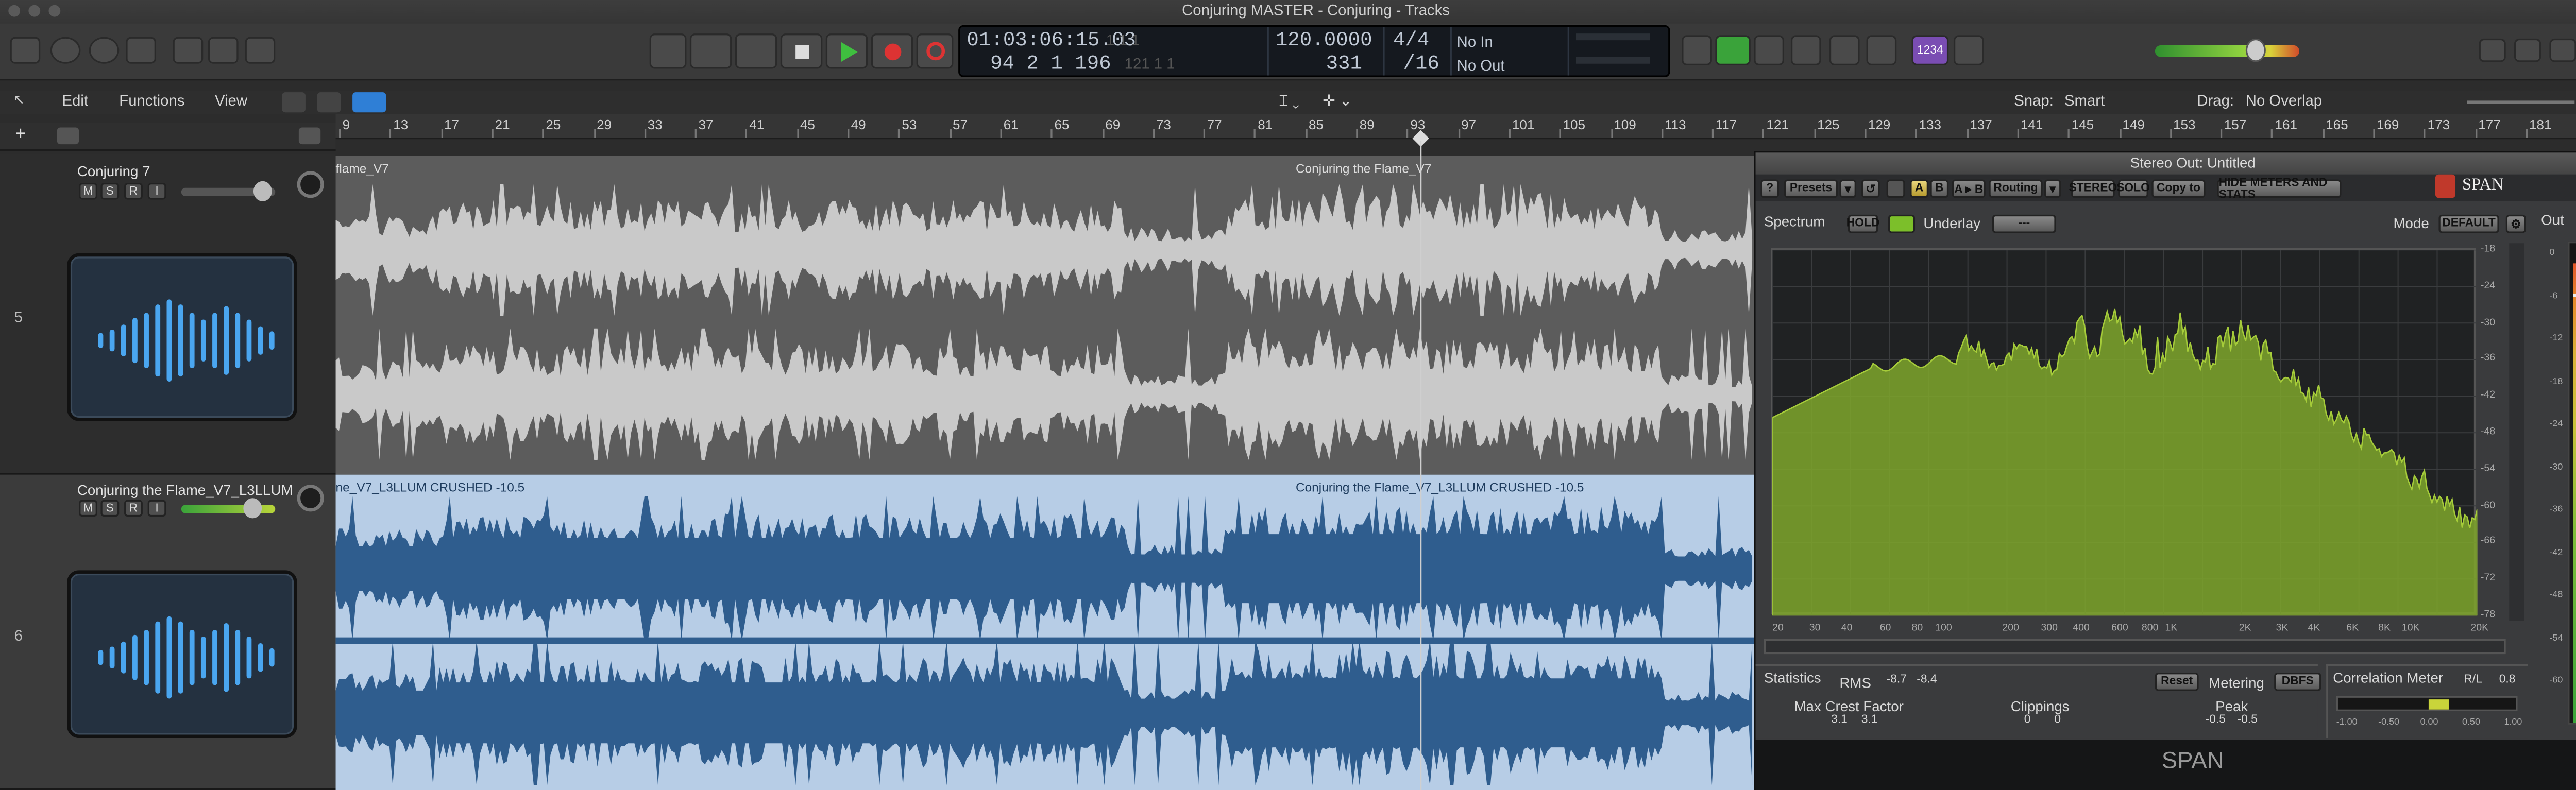 Image resolution: width=2576 pixels, height=790 pixels. What do you see at coordinates (329, 103) in the screenshot?
I see `flex-icon` at bounding box center [329, 103].